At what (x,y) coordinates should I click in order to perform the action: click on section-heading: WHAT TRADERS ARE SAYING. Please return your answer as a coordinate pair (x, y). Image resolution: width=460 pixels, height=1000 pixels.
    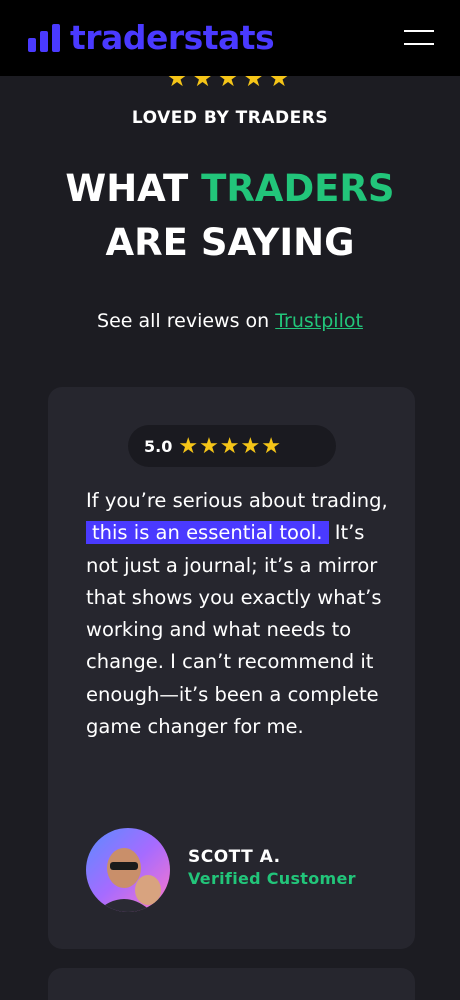
    Looking at the image, I should click on (230, 216).